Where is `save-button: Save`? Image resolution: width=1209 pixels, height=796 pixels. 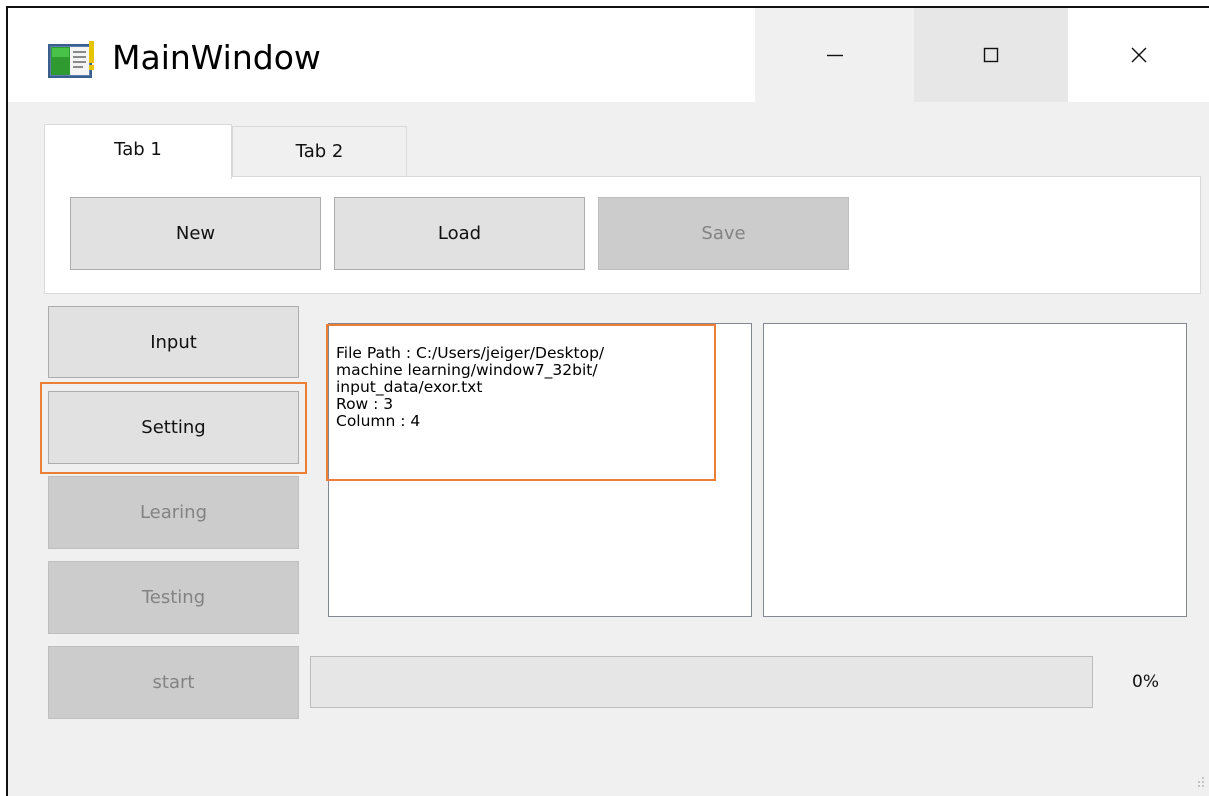 save-button: Save is located at coordinates (723, 233).